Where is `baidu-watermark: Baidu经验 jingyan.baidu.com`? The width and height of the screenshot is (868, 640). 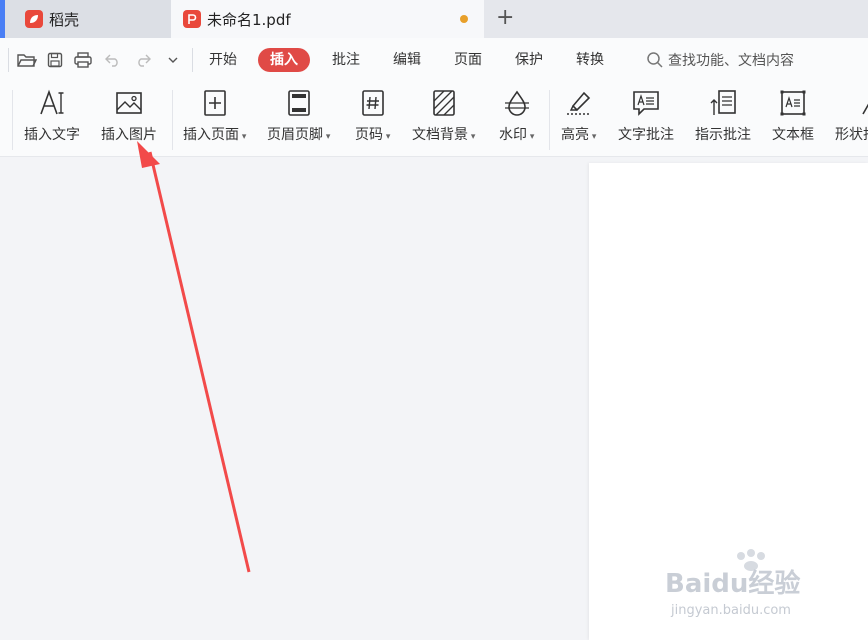
baidu-watermark: Baidu经验 jingyan.baidu.com is located at coordinates (732, 583).